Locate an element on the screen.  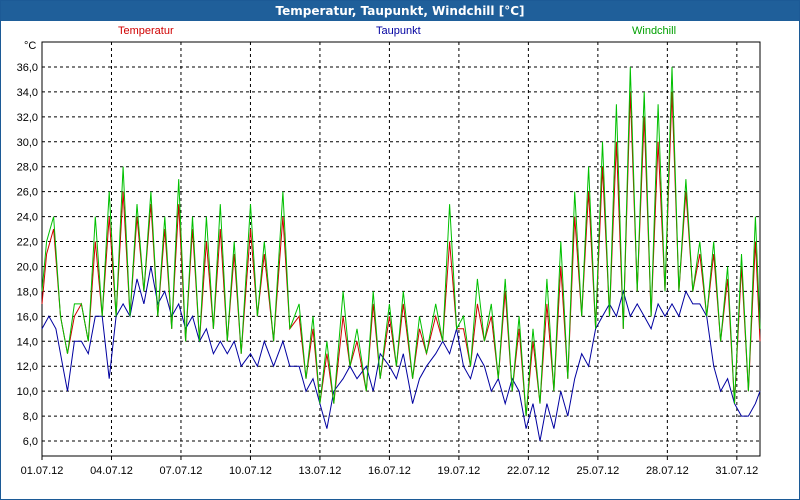
y-tick-label: 8,0 is located at coordinates (30, 417).